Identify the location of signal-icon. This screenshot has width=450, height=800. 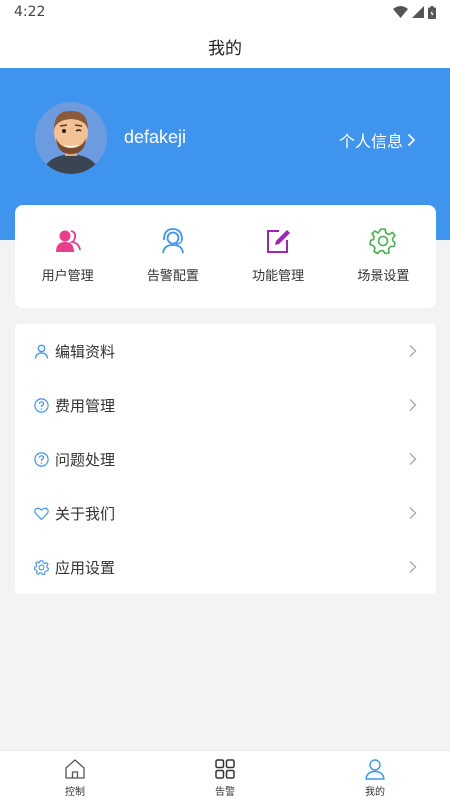
(418, 12).